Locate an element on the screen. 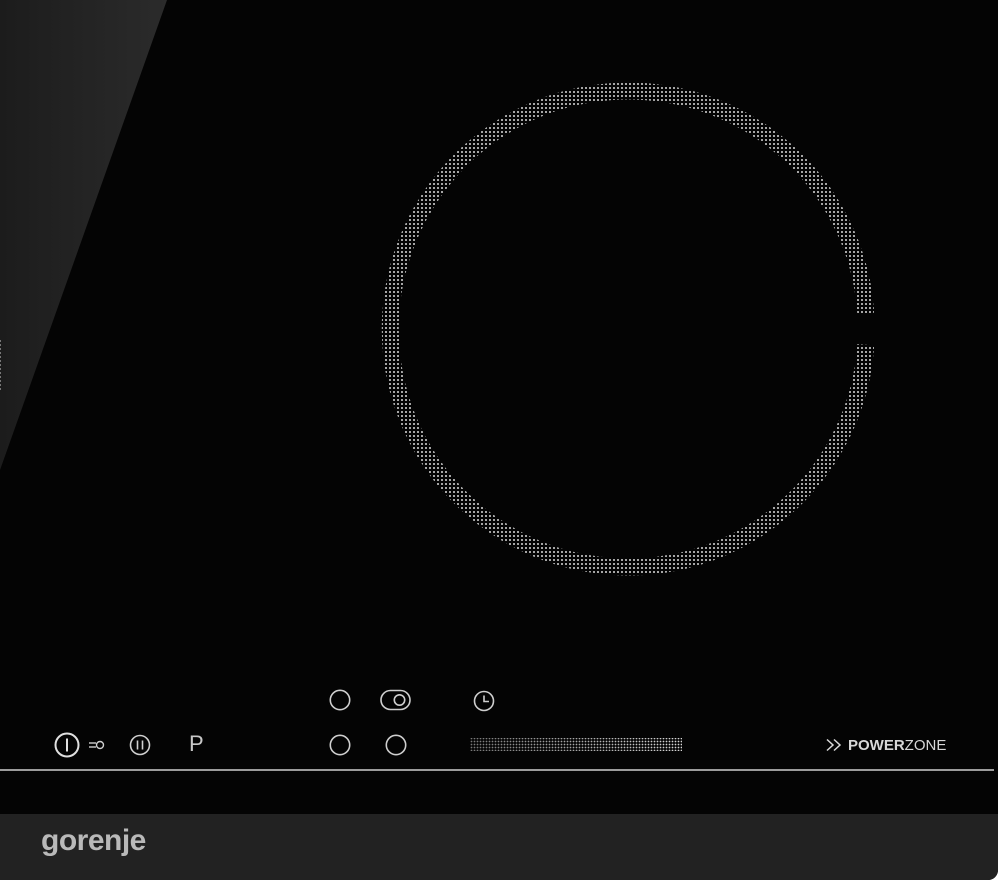  double-chevron-icon is located at coordinates (834, 745).